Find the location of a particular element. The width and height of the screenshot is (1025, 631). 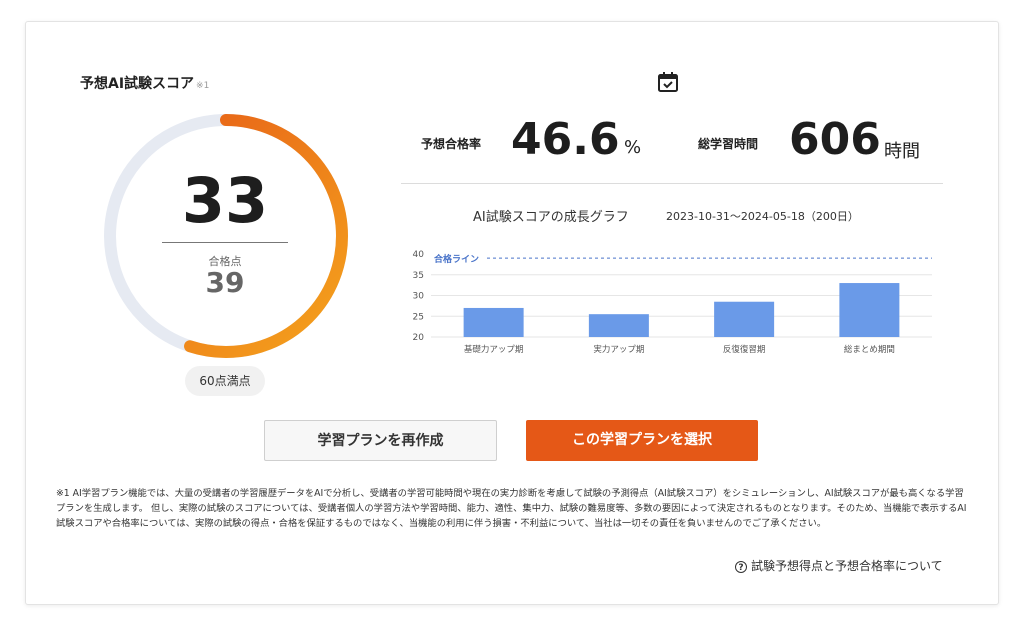

graph-title: AI試験スコアの成長グラフ is located at coordinates (551, 217).